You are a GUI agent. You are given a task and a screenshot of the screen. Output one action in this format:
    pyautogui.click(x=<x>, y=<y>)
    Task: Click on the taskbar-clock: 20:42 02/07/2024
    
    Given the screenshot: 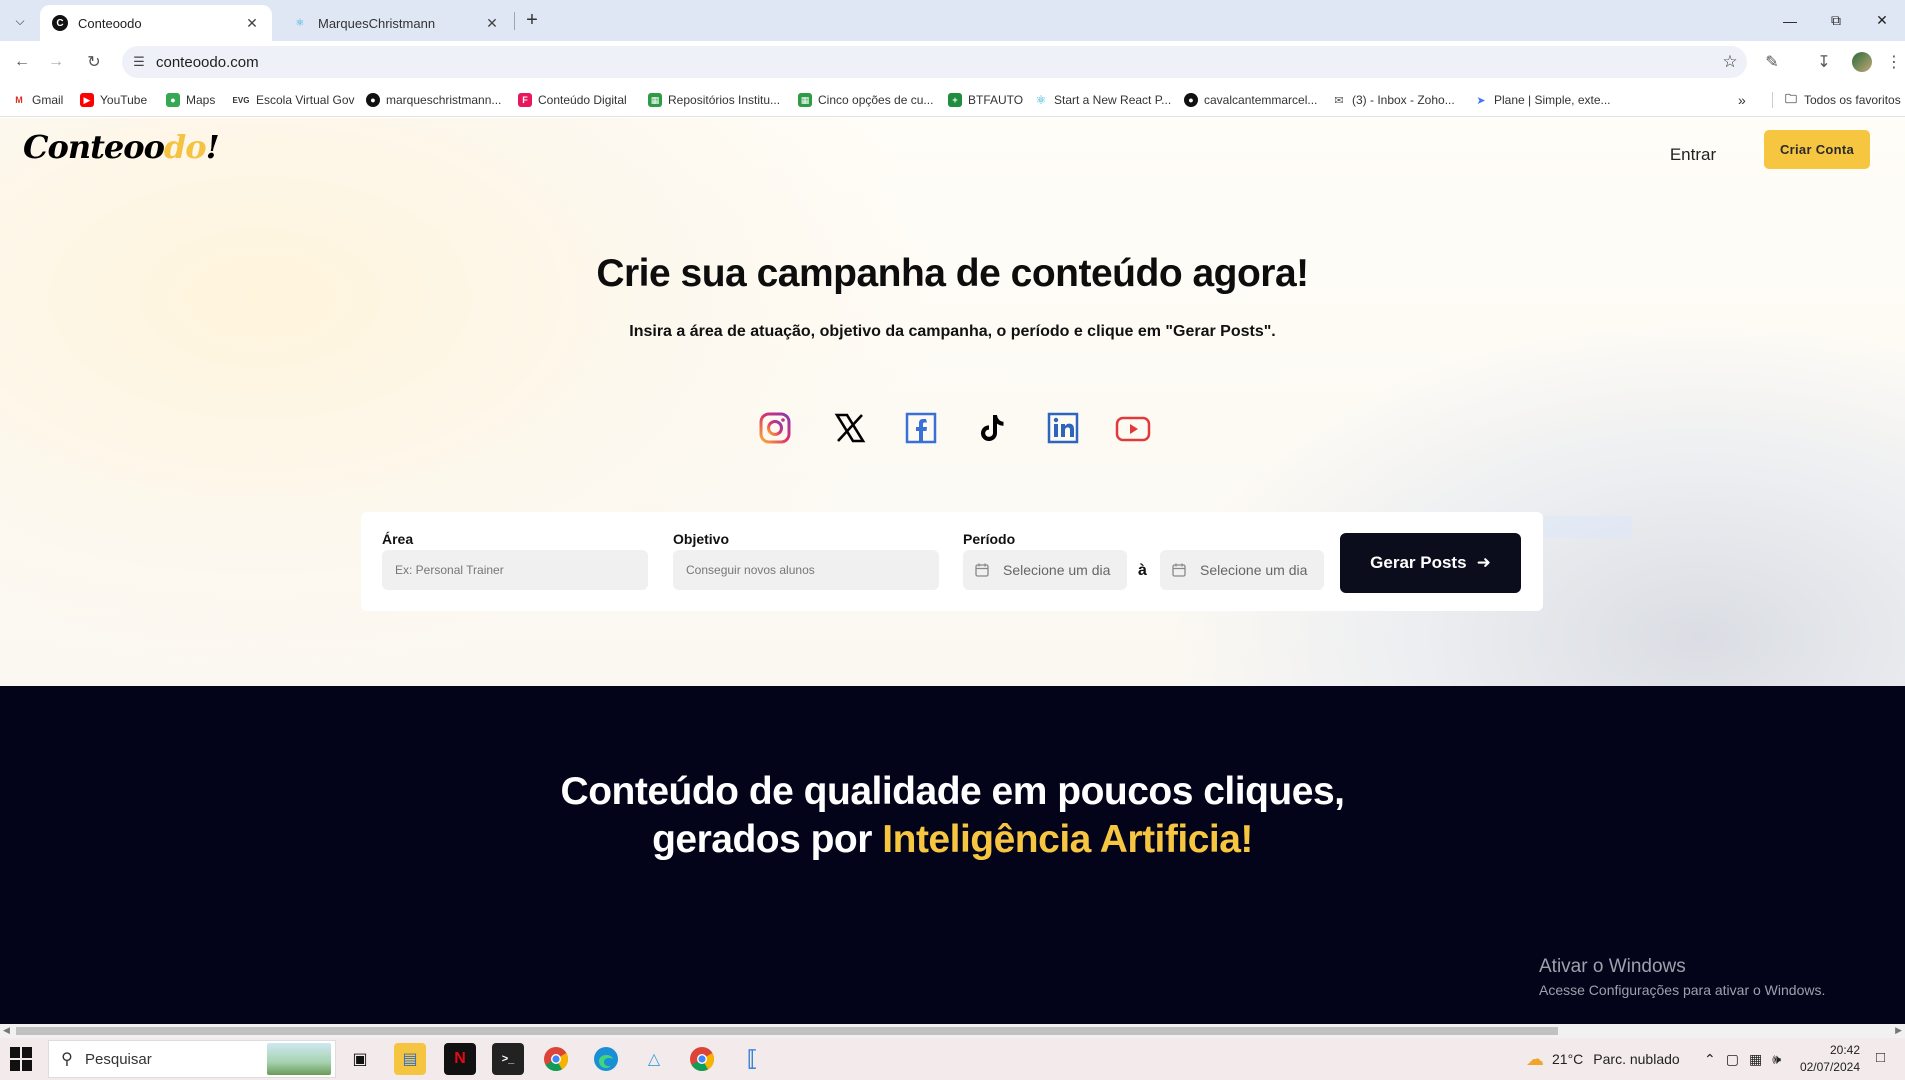 What is the action you would take?
    pyautogui.click(x=1825, y=1059)
    